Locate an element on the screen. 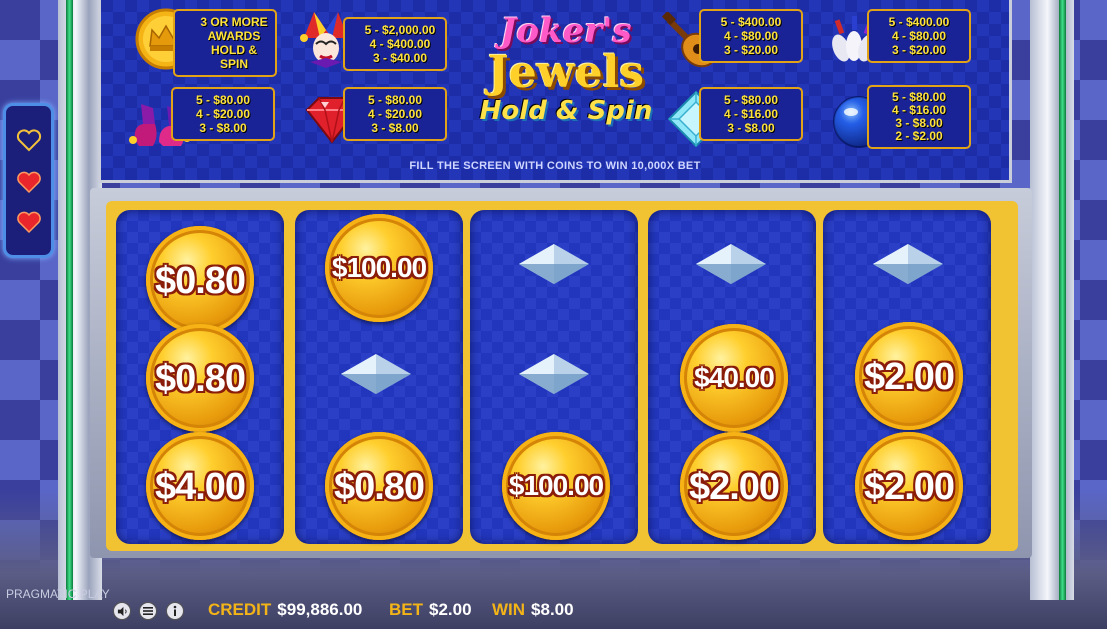 The height and width of the screenshot is (629, 1107). paytable-diamond: 5 - $80.00 4 - $16.00 3 - $8.00 is located at coordinates (751, 114).